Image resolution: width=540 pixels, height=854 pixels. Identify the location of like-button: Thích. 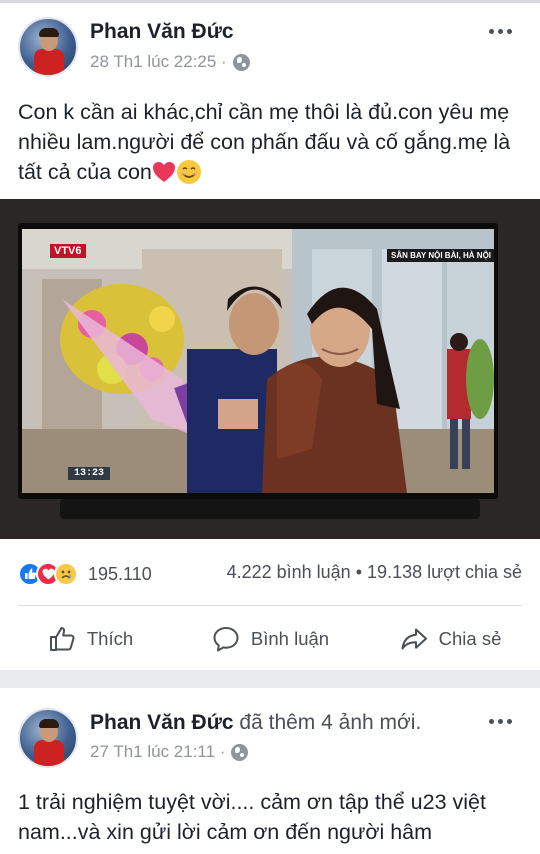
(90, 639).